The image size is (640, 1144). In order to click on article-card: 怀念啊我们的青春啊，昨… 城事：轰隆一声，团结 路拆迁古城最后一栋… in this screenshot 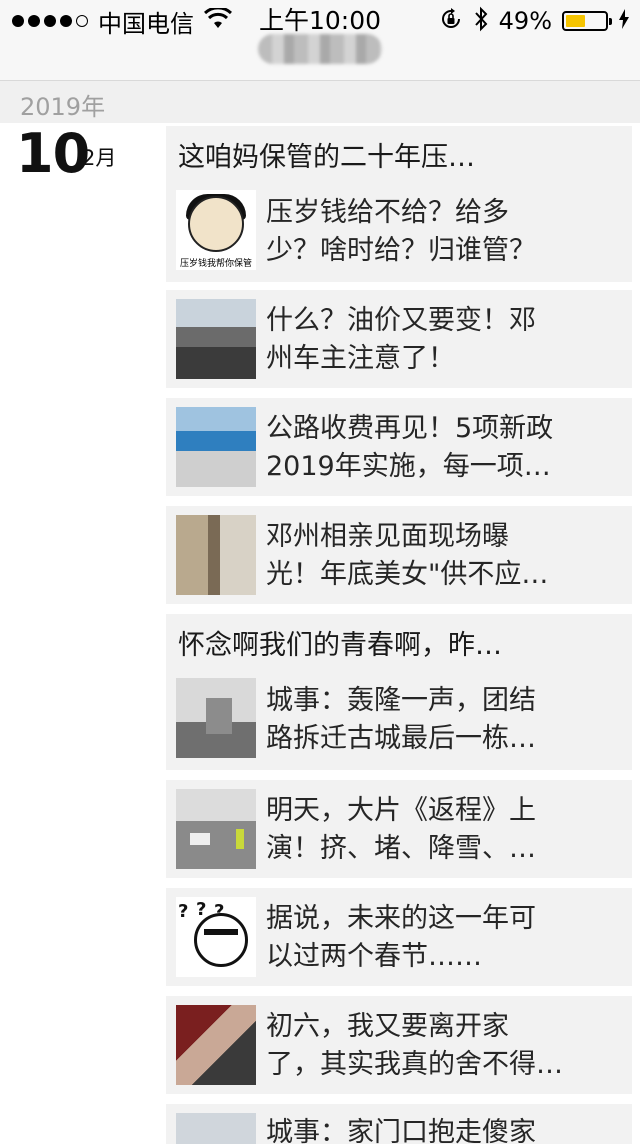, I will do `click(399, 692)`.